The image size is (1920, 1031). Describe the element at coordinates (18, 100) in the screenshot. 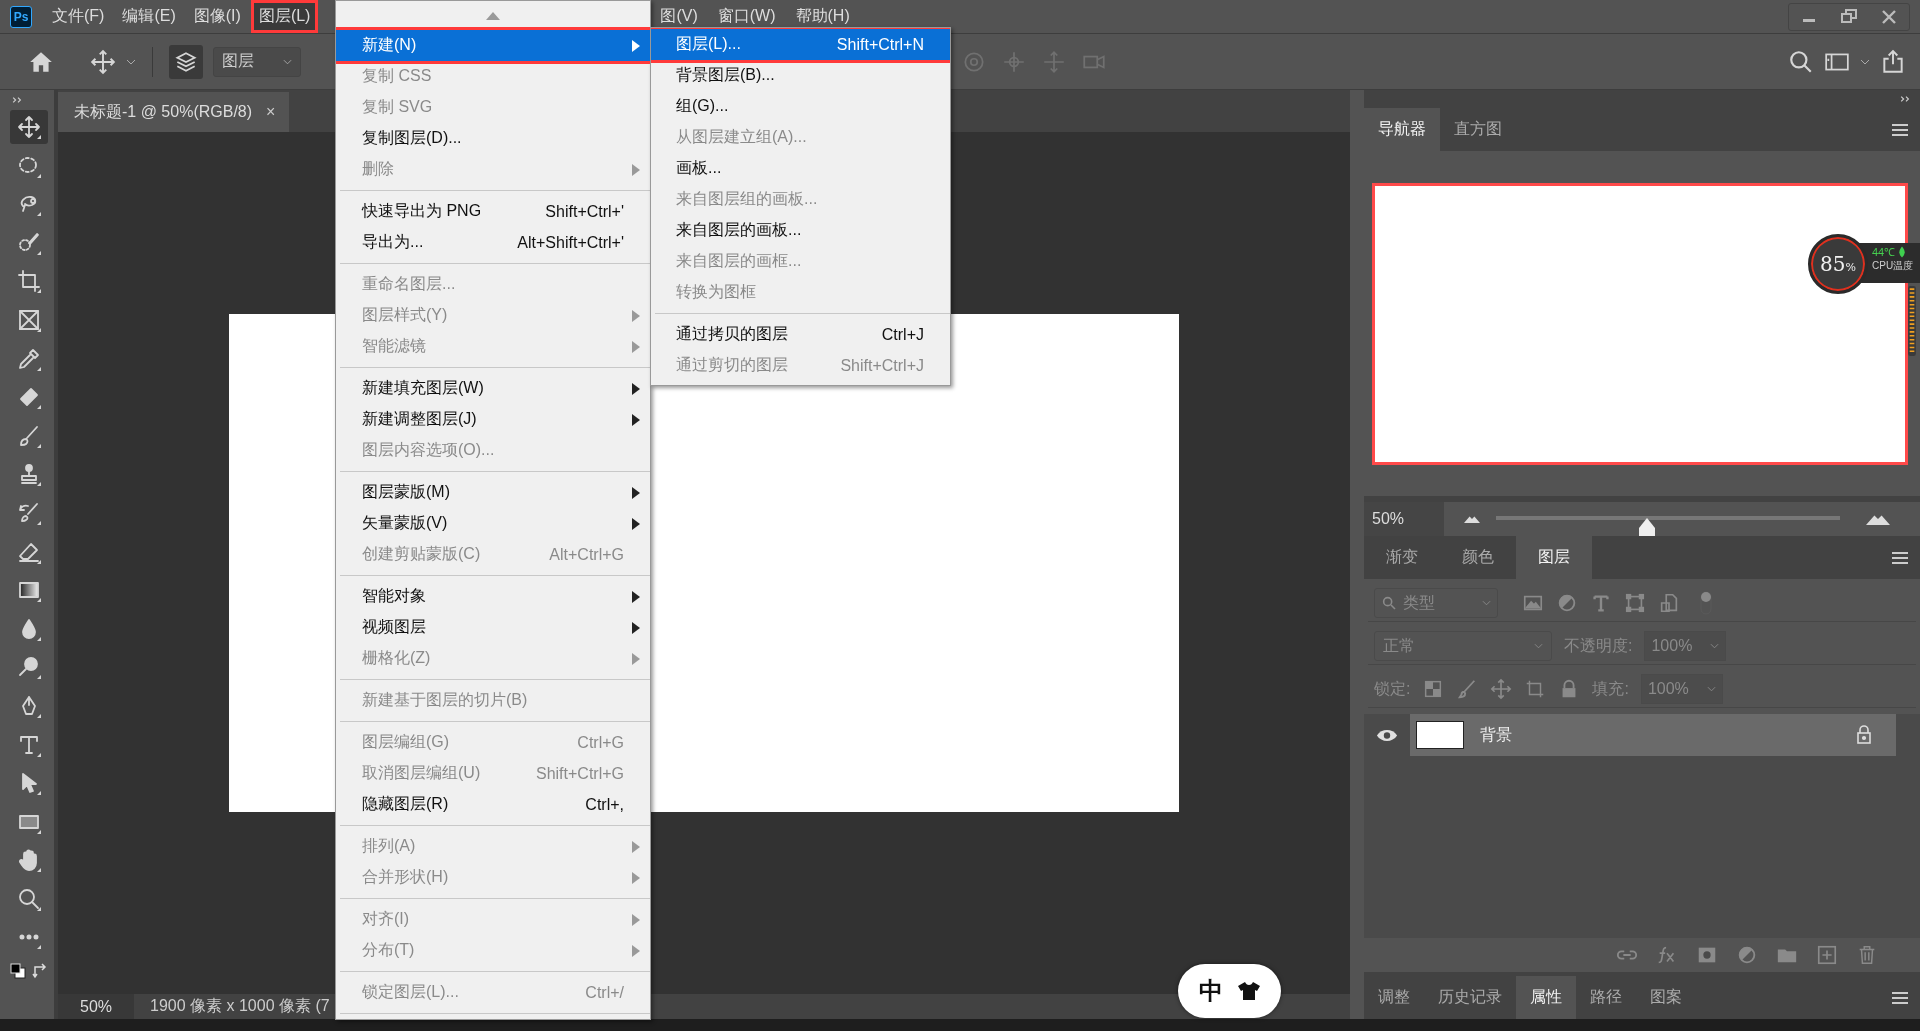

I see `expand-icon` at that location.